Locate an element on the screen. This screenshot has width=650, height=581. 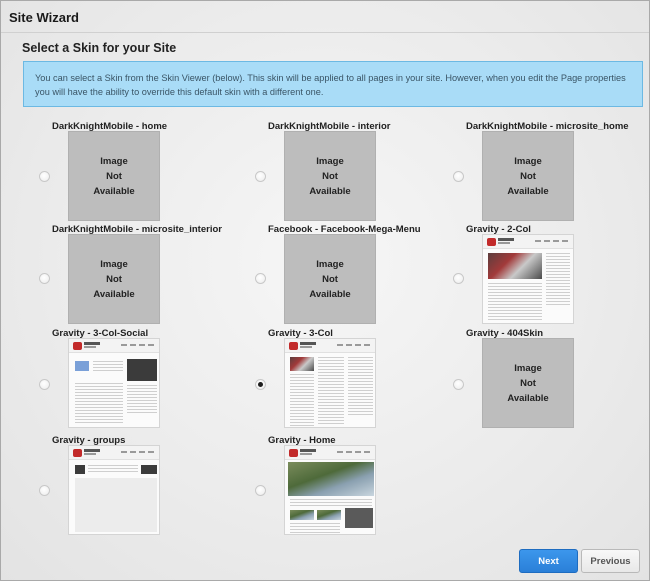
skin-radio-darkknightmobile-home is located at coordinates (44, 176).